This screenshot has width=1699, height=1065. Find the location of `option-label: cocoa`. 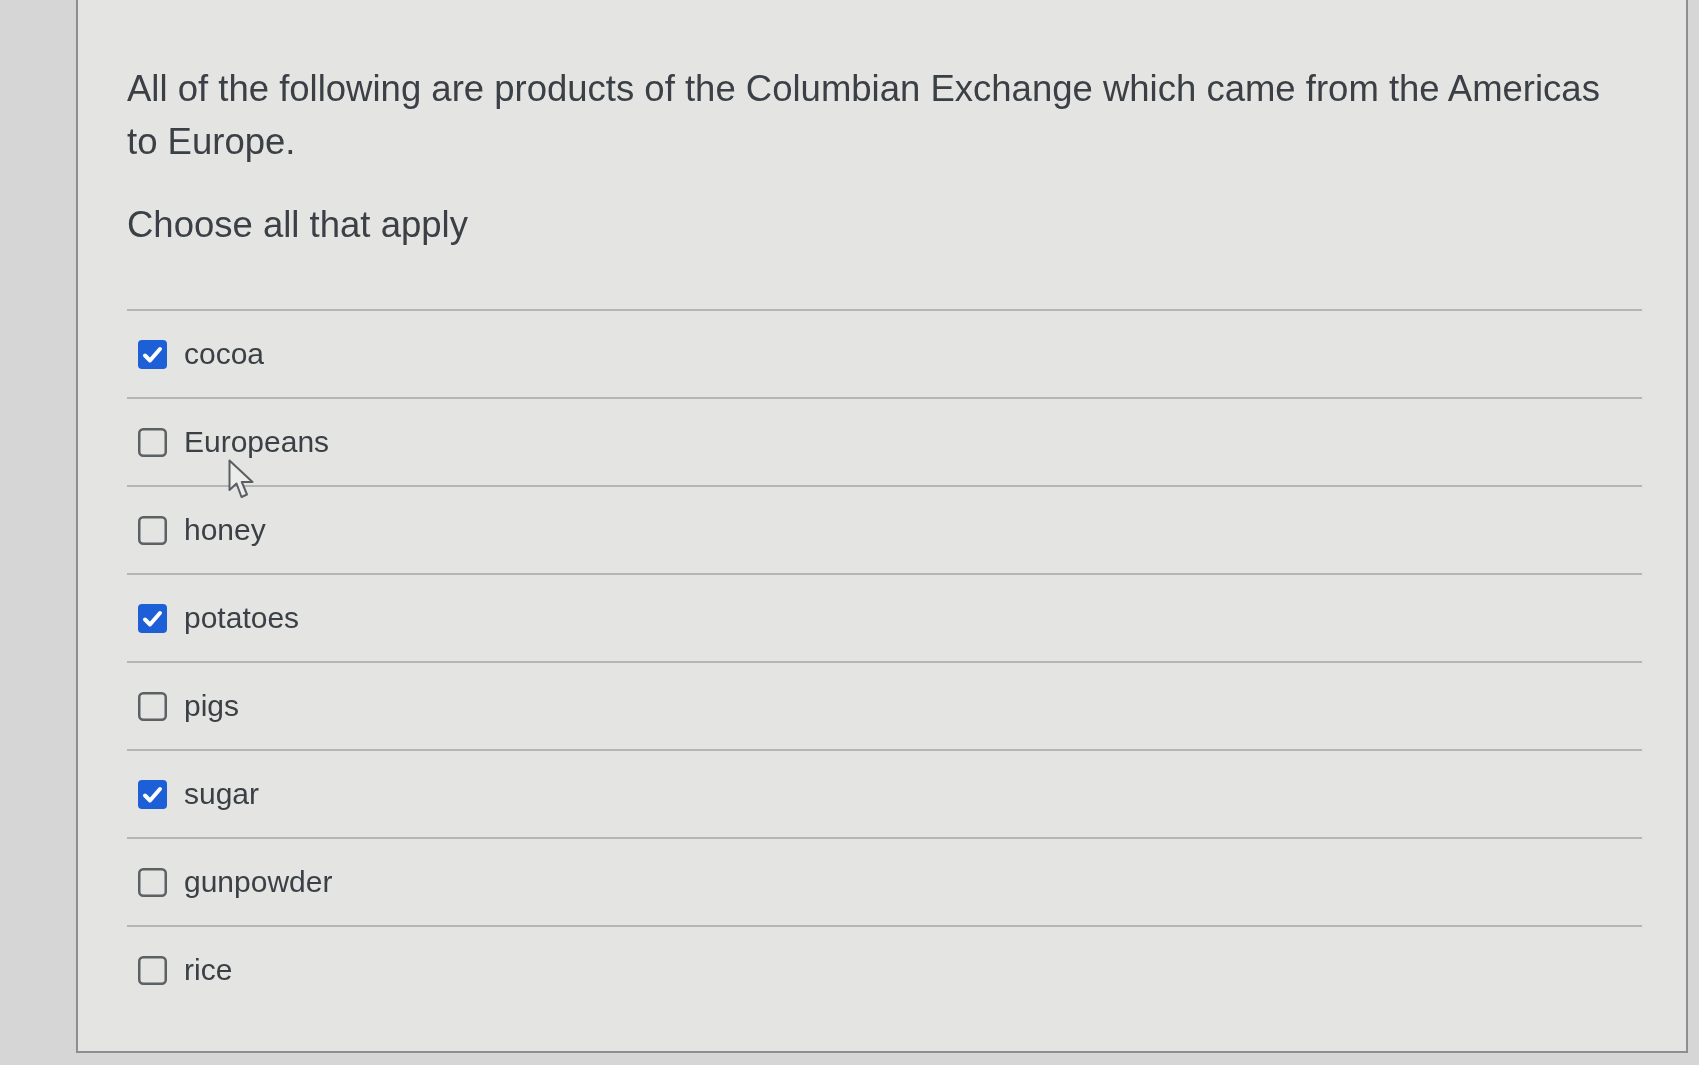

option-label: cocoa is located at coordinates (224, 354).